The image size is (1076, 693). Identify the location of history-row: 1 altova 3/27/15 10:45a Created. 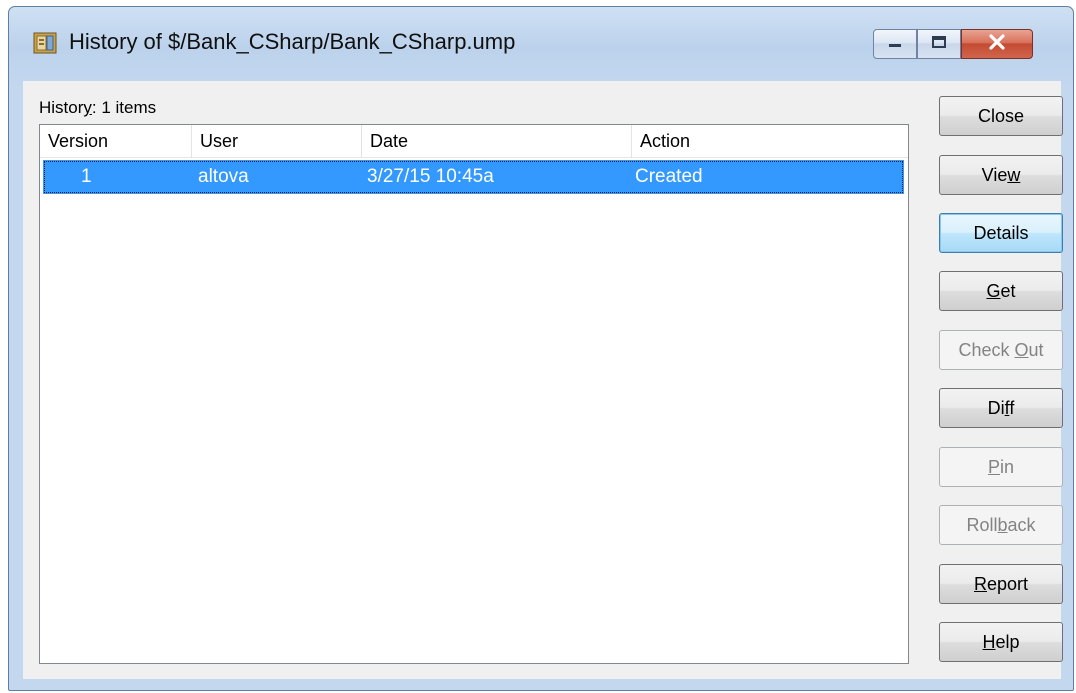
(473, 177).